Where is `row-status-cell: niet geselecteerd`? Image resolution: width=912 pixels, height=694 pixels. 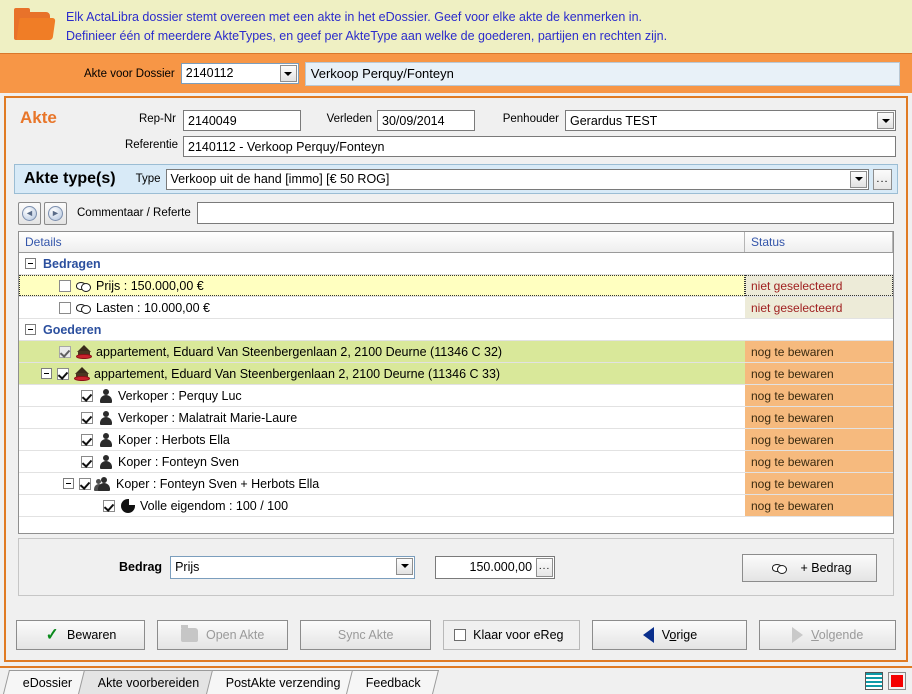
row-status-cell: niet geselecteerd is located at coordinates (819, 307).